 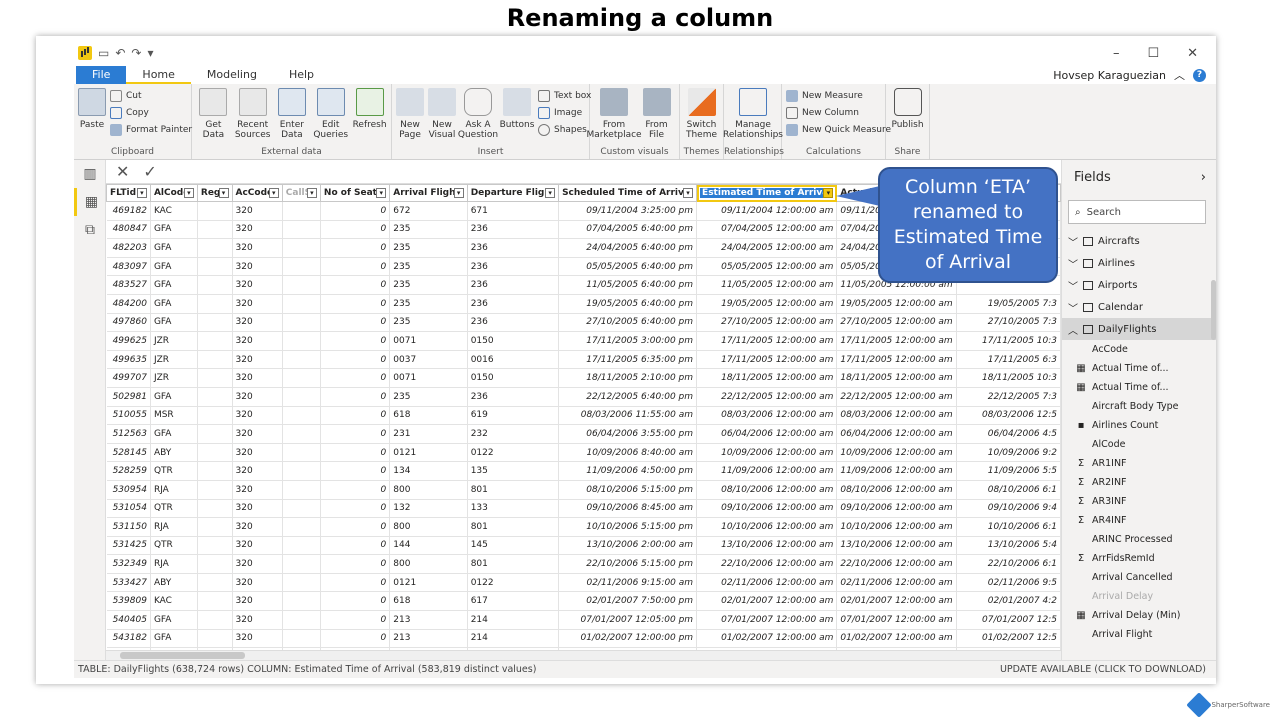 I want to click on table-cell: ABY, so click(x=174, y=453).